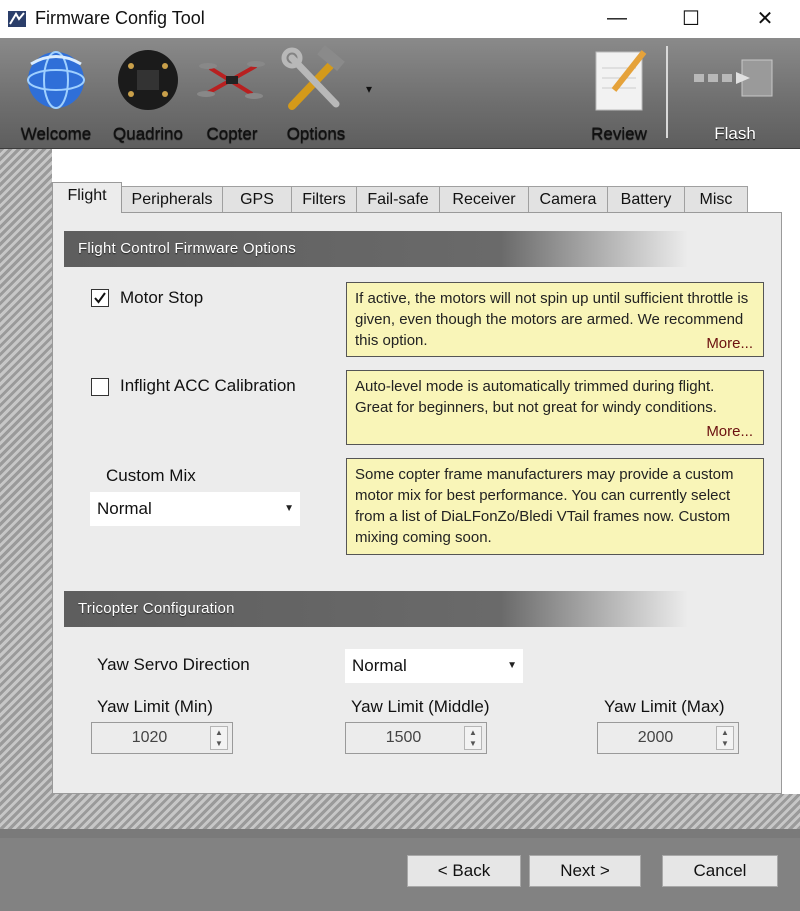  What do you see at coordinates (420, 706) in the screenshot?
I see `yaw-limit-middle-label: Yaw Limit (Middle)` at bounding box center [420, 706].